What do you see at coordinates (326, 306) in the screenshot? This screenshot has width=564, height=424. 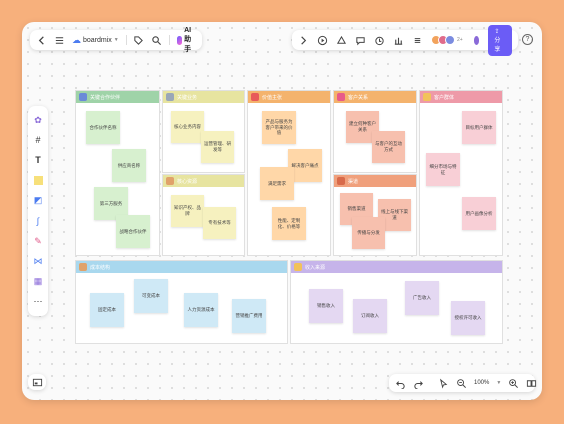 I see `sticky-note: 销售收入` at bounding box center [326, 306].